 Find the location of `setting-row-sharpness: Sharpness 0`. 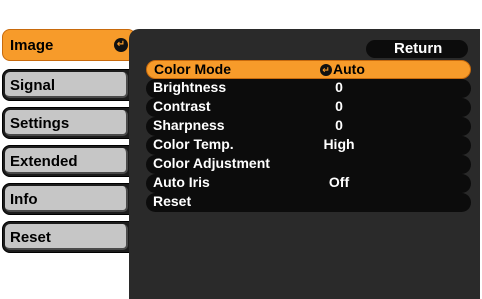

setting-row-sharpness: Sharpness 0 is located at coordinates (308, 126).